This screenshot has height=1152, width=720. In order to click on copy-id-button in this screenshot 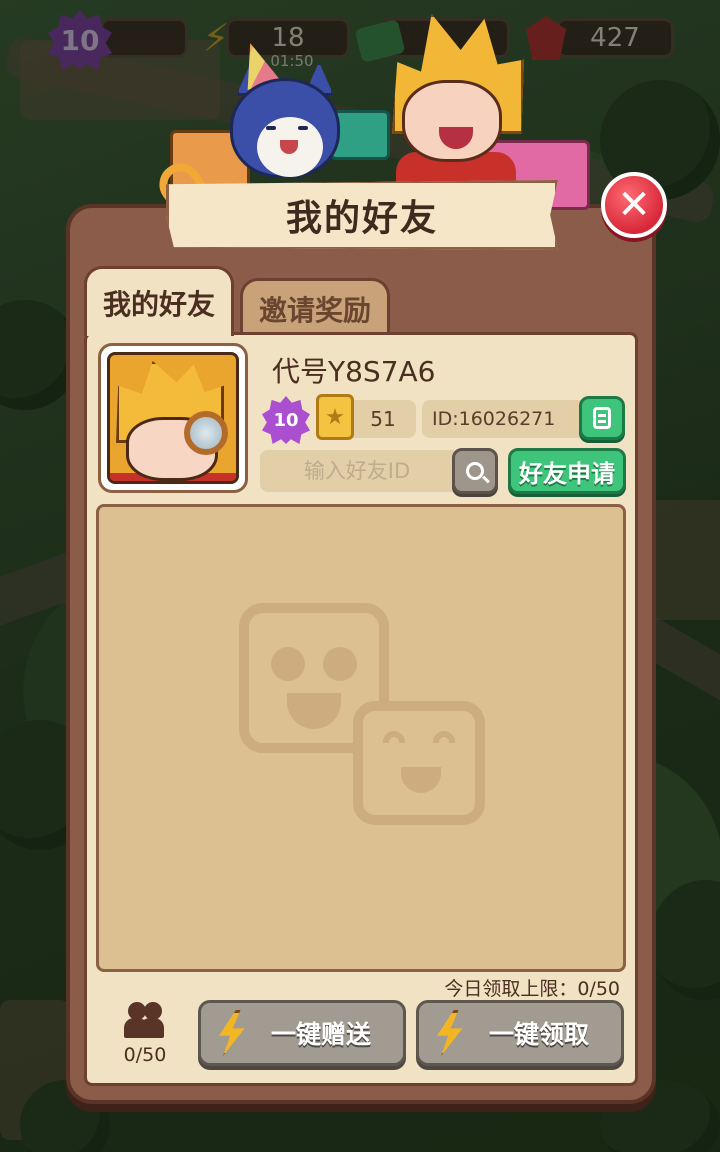, I will do `click(602, 418)`.